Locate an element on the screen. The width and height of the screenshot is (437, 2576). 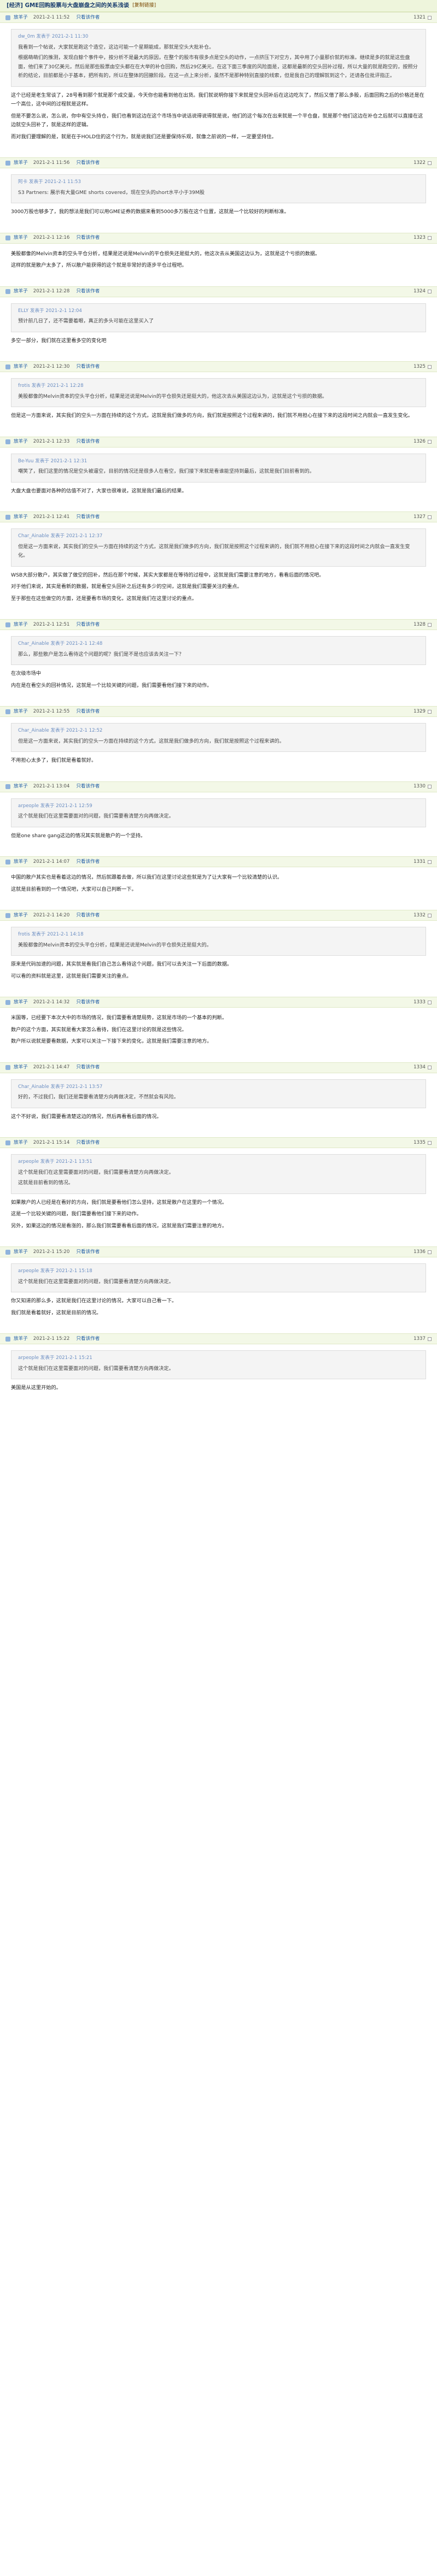
quote-meta: 阿卡 发表于 2021-2-1 11:53 is located at coordinates (49, 182).